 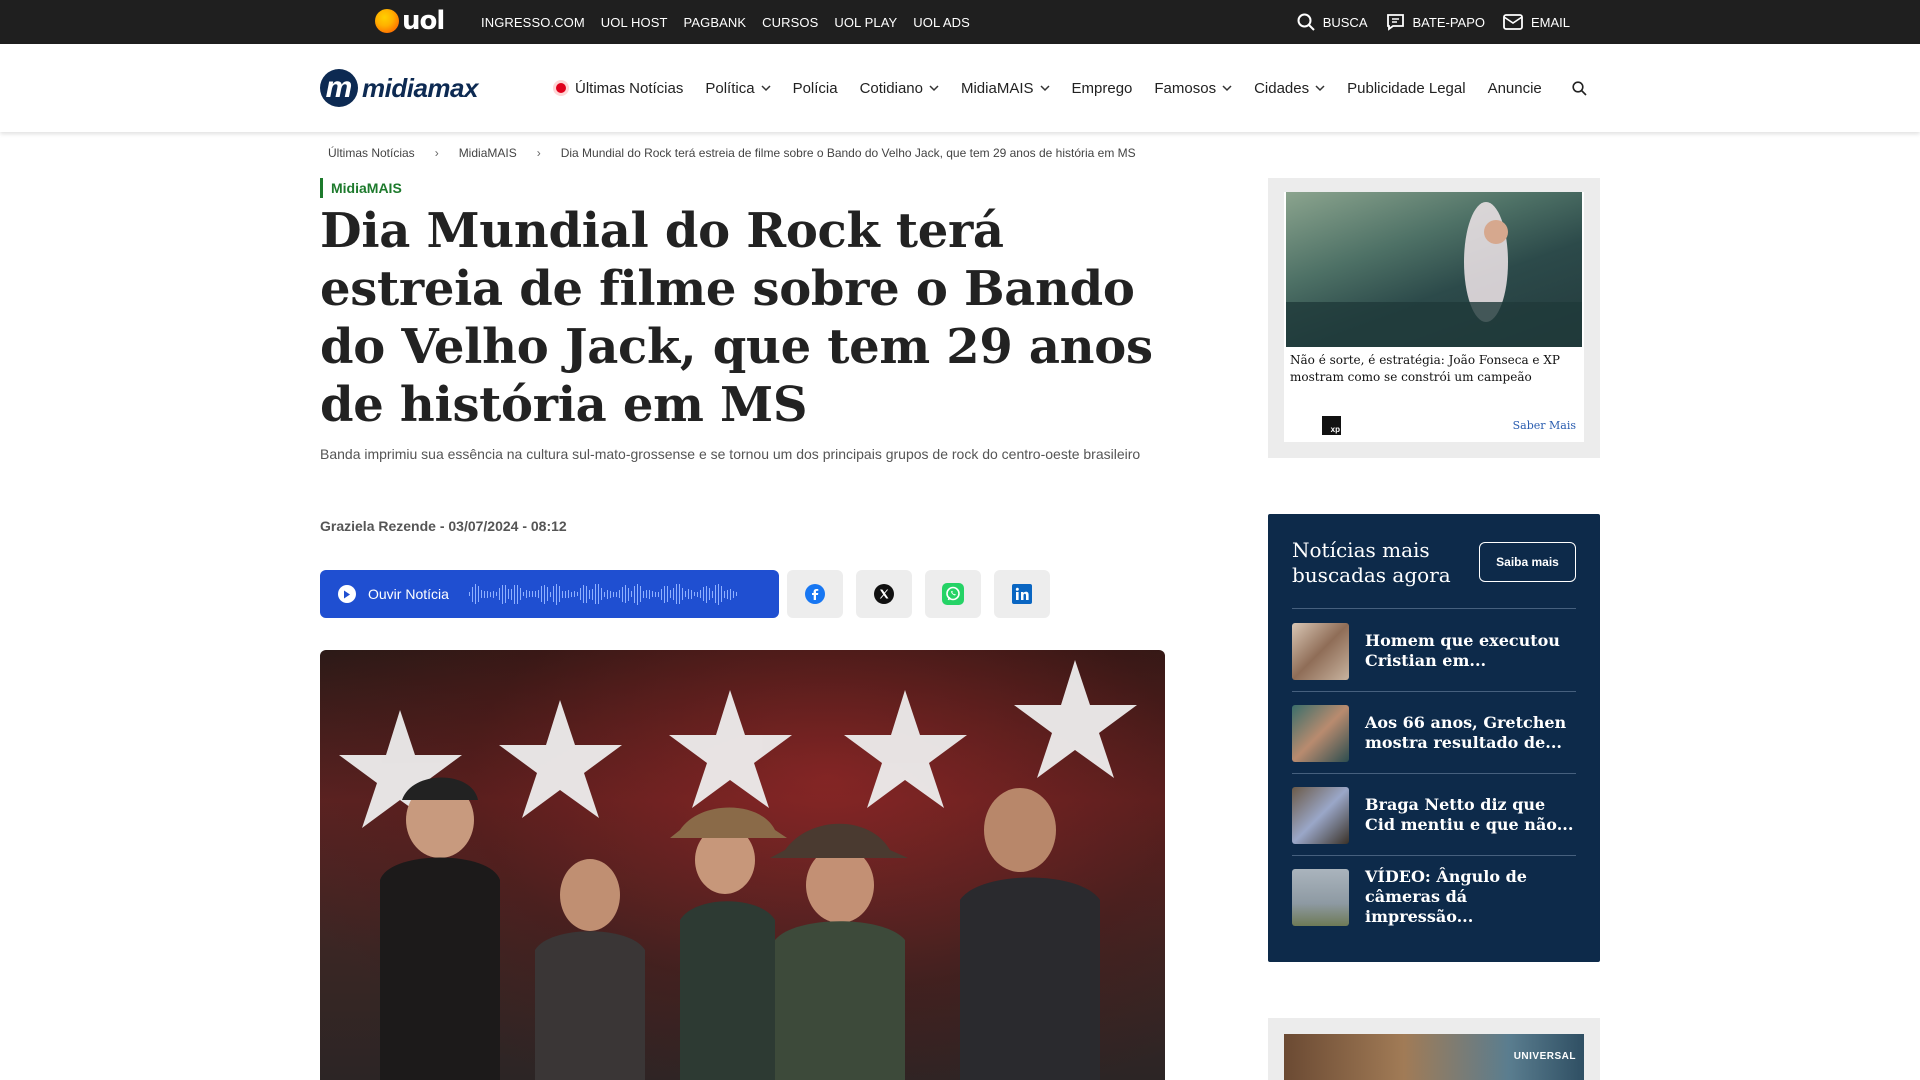 I want to click on uol-link-play: UOL PLAY, so click(x=865, y=22).